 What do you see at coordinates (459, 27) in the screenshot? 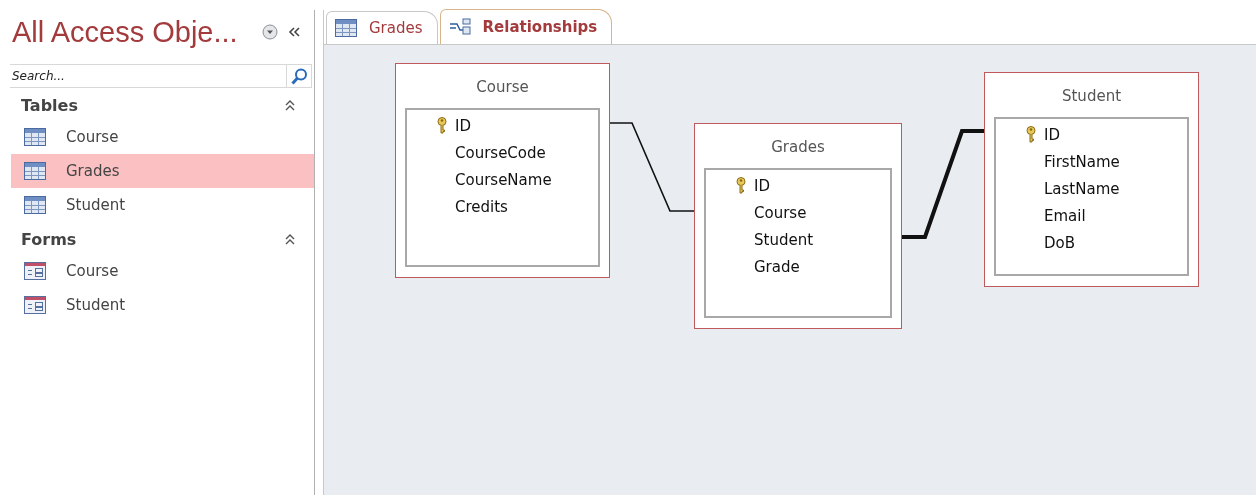
I see `relationships-icon` at bounding box center [459, 27].